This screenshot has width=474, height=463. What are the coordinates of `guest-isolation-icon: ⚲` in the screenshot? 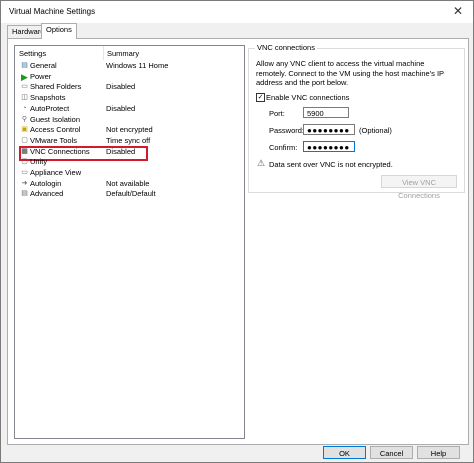 It's located at (24, 119).